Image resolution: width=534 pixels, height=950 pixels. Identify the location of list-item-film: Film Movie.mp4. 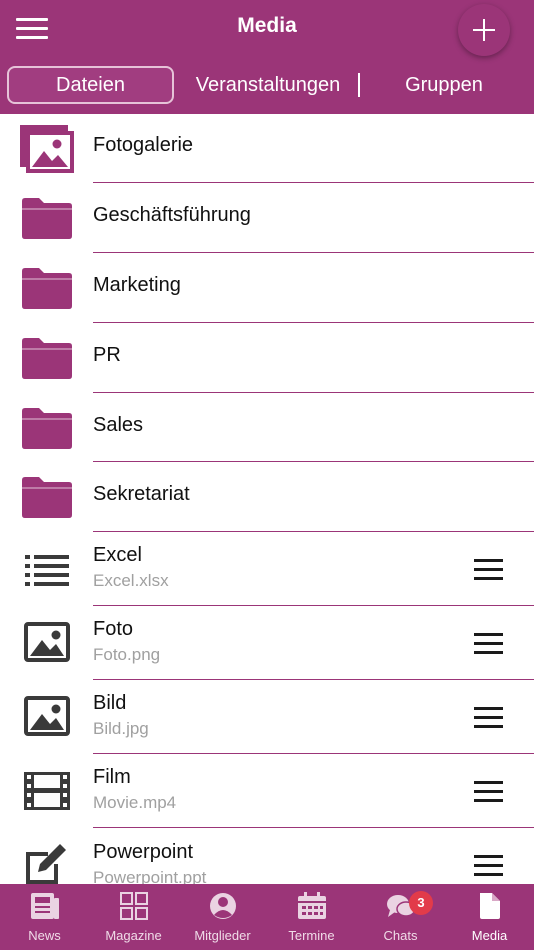
(267, 791).